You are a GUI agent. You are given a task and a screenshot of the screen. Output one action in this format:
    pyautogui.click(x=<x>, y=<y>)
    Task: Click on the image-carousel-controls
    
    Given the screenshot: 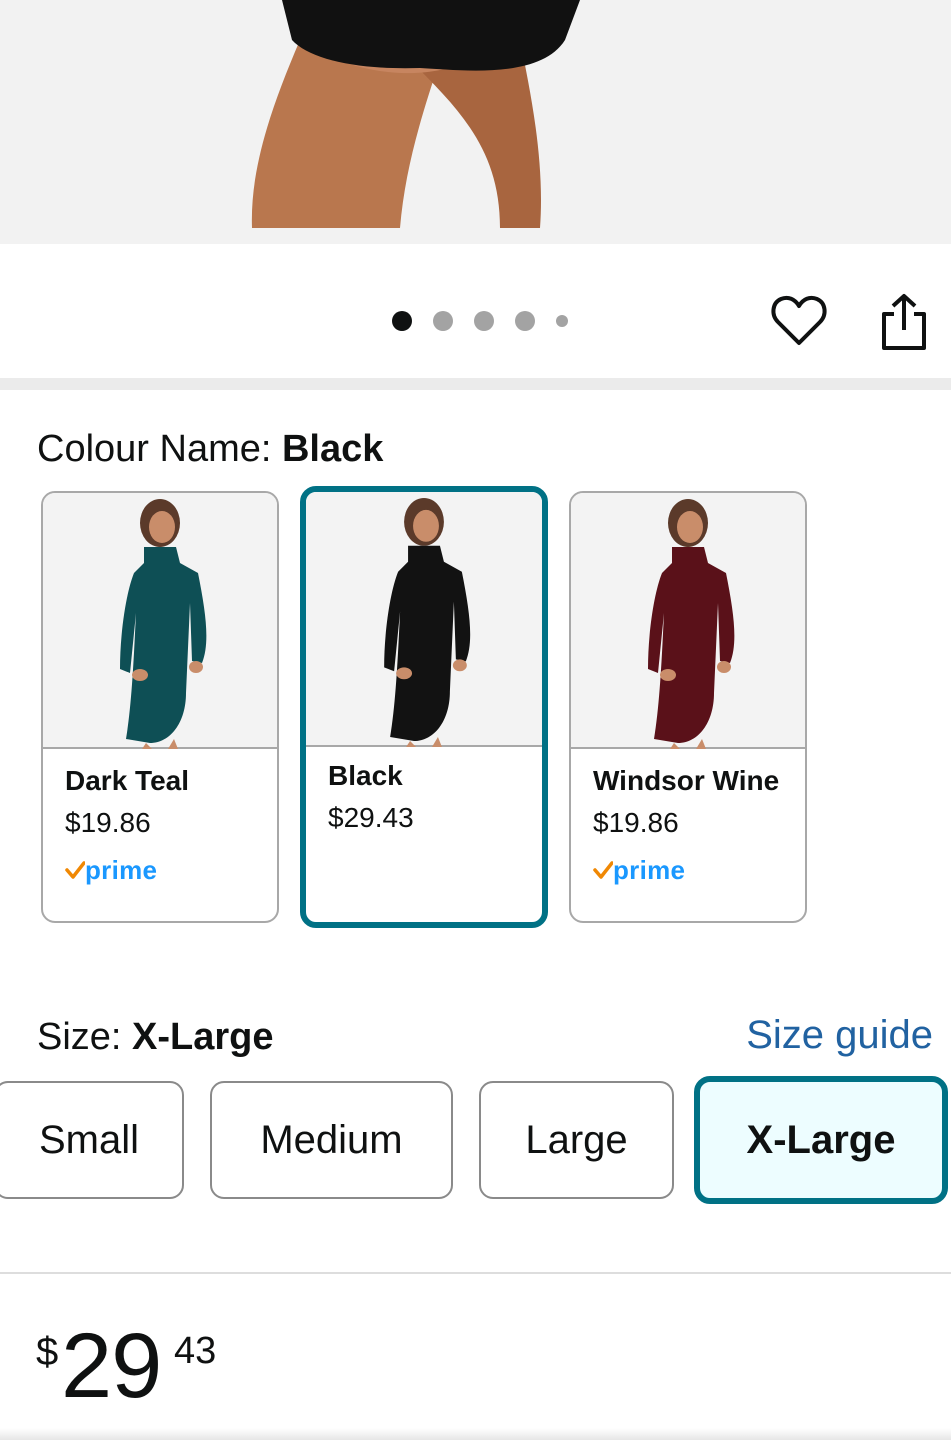 What is the action you would take?
    pyautogui.click(x=475, y=311)
    